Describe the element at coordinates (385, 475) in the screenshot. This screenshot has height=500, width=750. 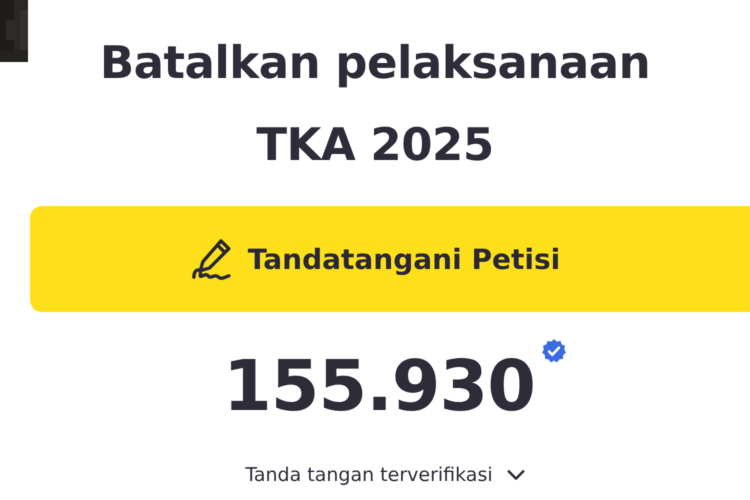
I see `verified-signatures-toggle: Tanda tangan terverifikasi` at that location.